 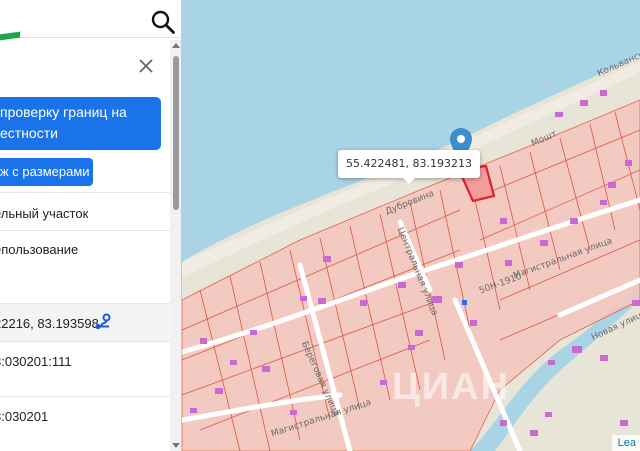 What do you see at coordinates (103, 322) in the screenshot?
I see `route-icon` at bounding box center [103, 322].